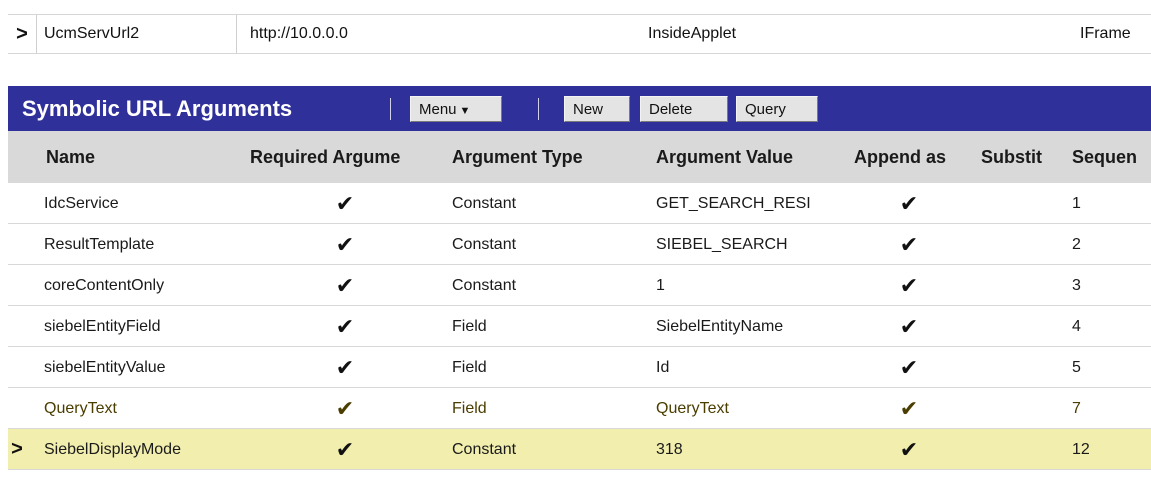 The width and height of the screenshot is (1151, 480). I want to click on new-button: New, so click(597, 109).